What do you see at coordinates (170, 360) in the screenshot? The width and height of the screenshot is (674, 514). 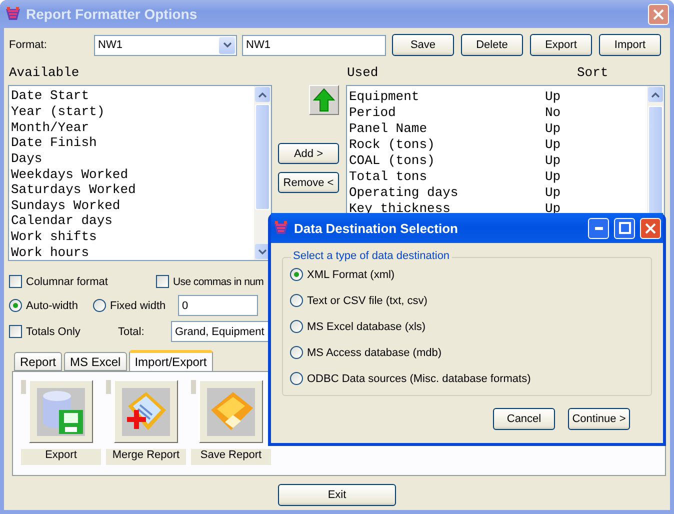 I see `tab: Import/Export` at bounding box center [170, 360].